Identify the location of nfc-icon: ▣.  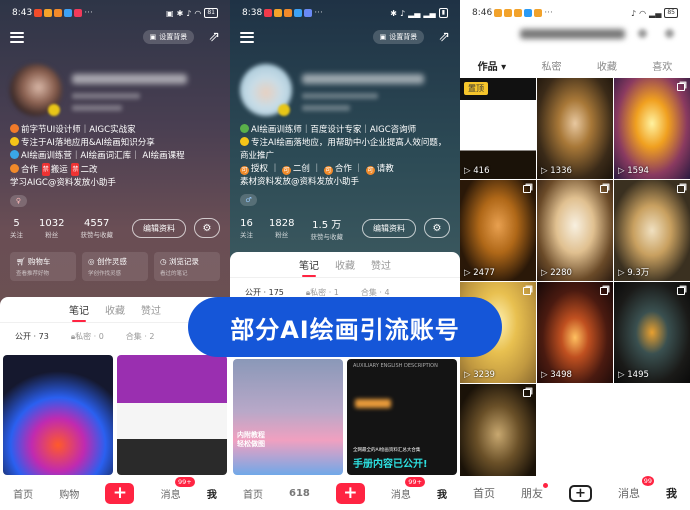
(170, 13).